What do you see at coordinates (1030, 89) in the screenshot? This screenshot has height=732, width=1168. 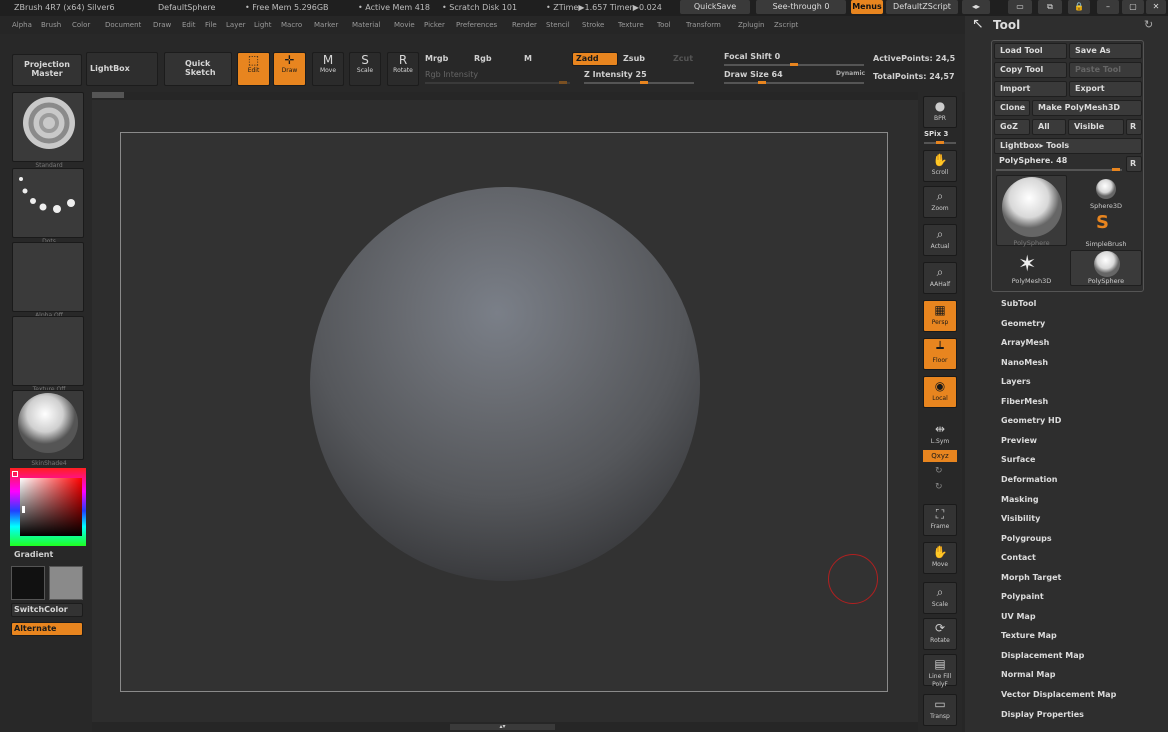 I see `import-button: Import` at bounding box center [1030, 89].